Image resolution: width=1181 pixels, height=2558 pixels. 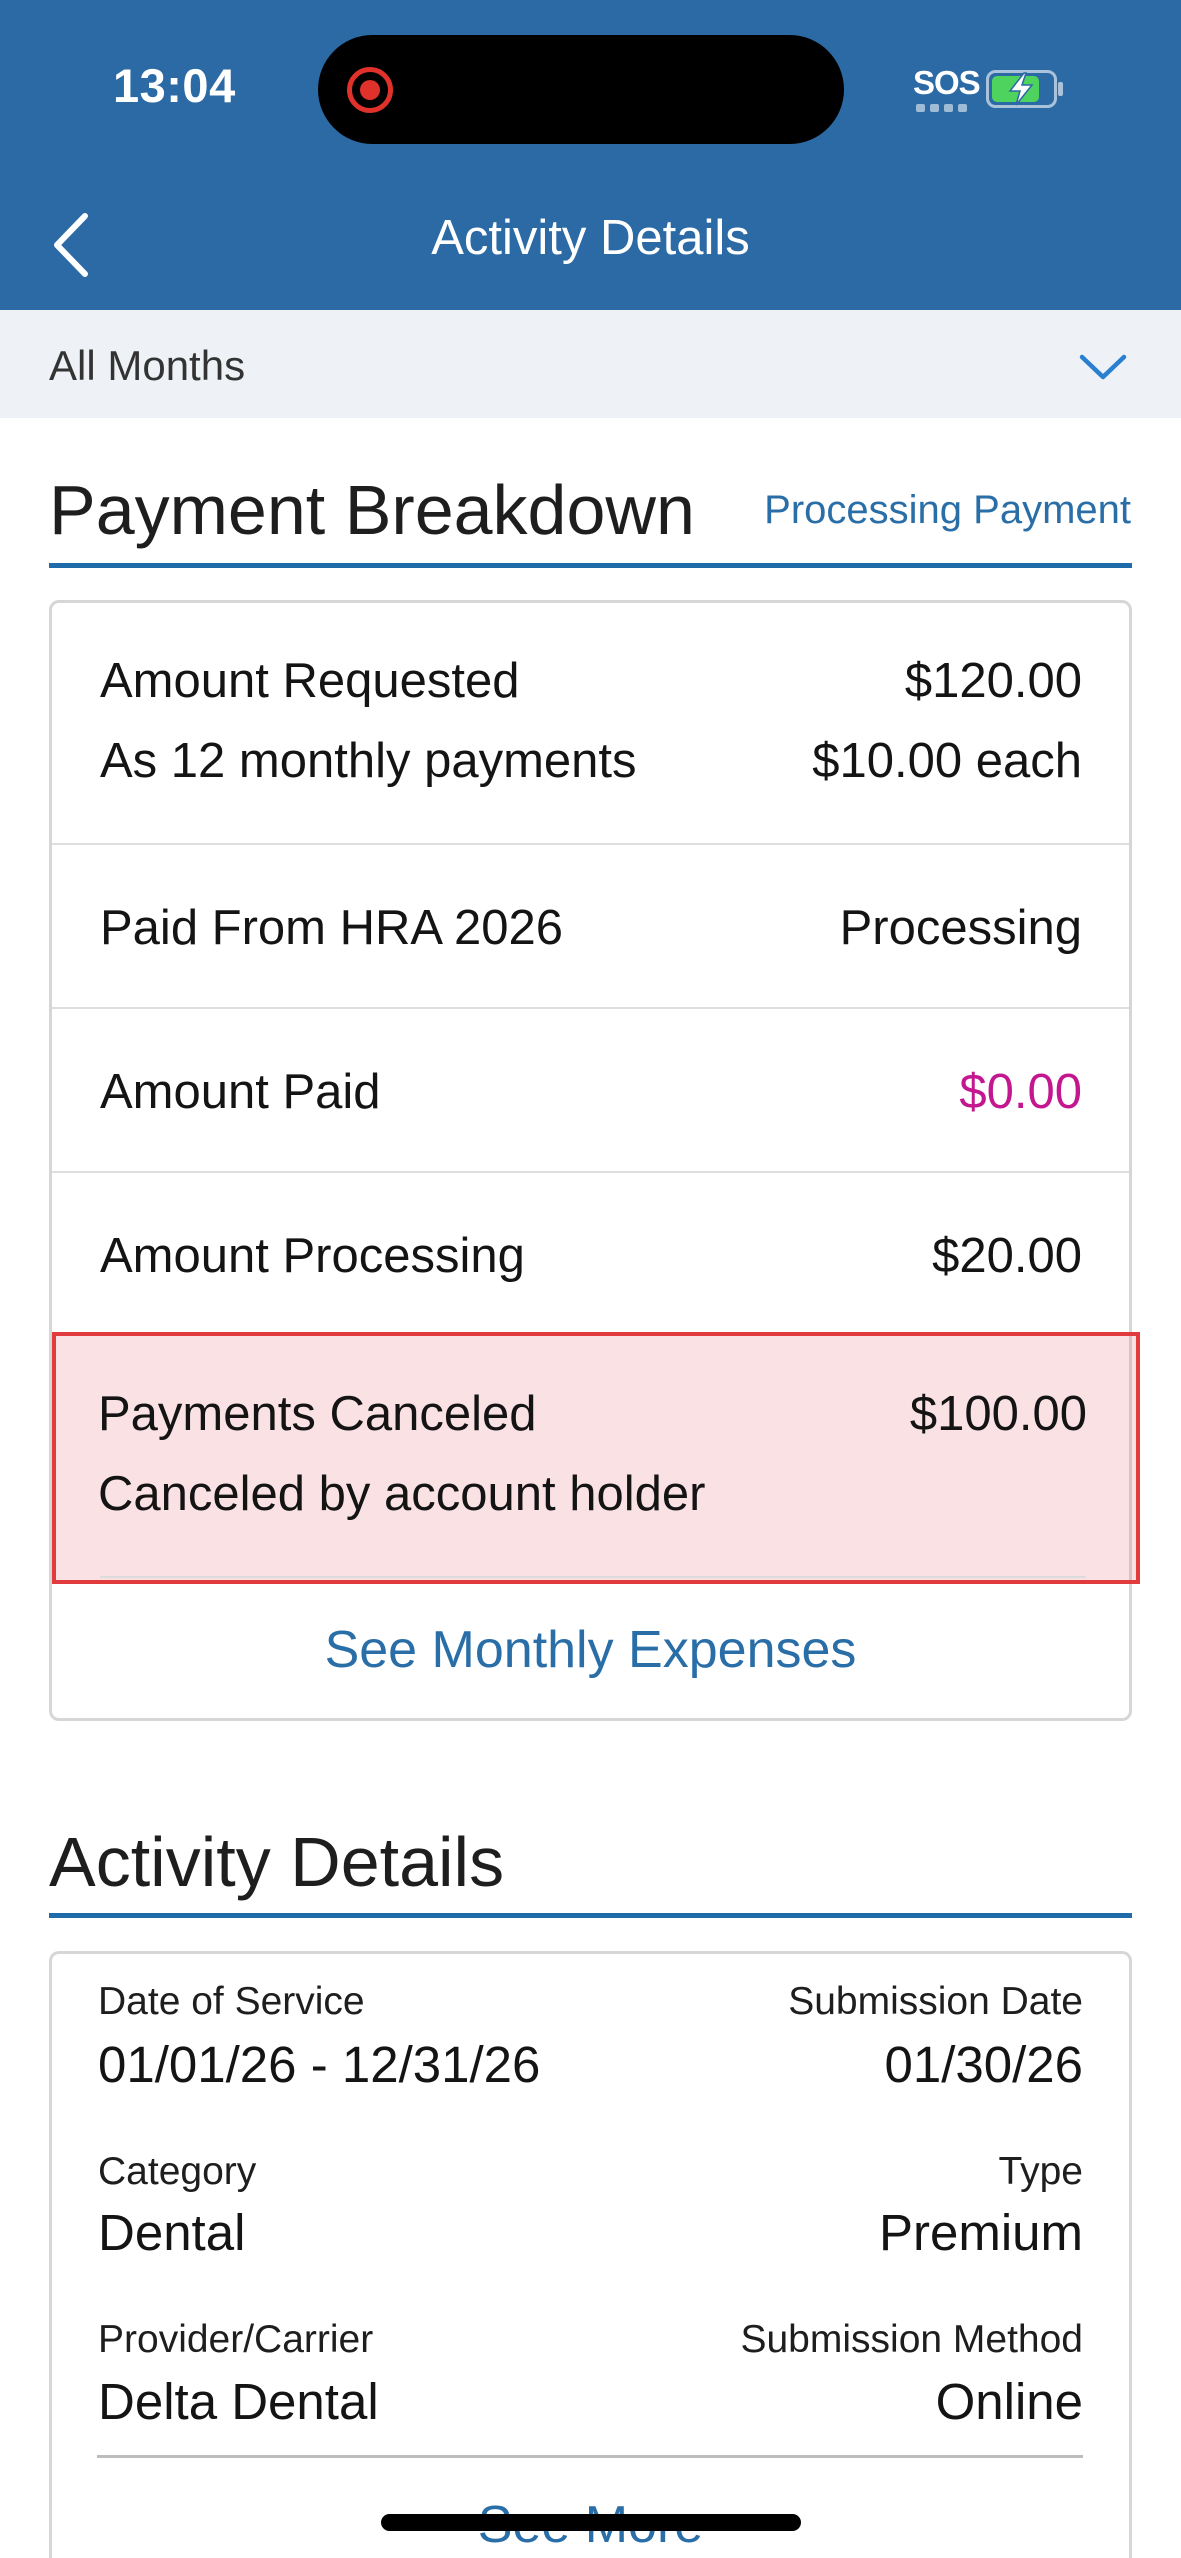 I want to click on payments-canceled-label: Payments Canceled, so click(x=317, y=1414).